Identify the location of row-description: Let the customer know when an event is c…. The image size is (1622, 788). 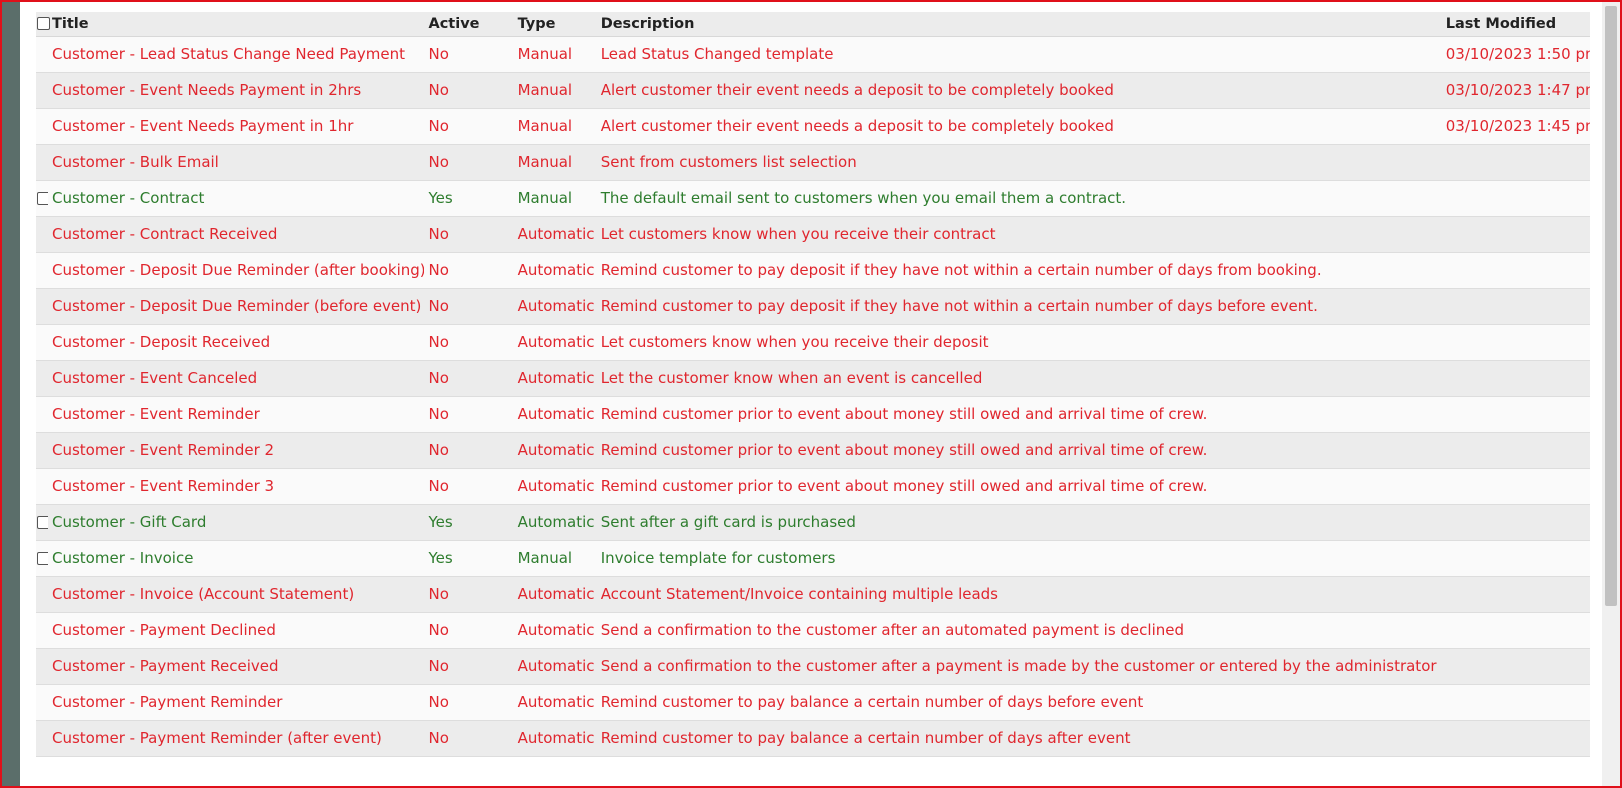
(791, 378).